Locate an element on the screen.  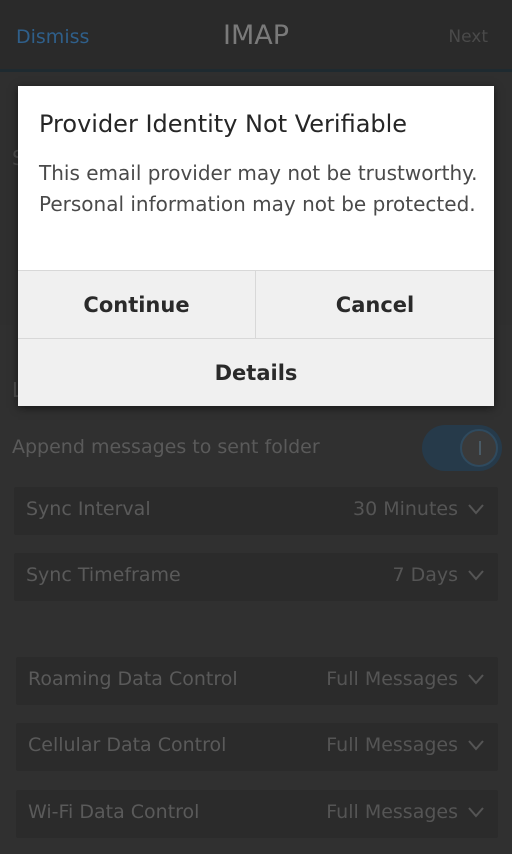
dialog-title: Provider Identity Not Verifiable is located at coordinates (223, 124).